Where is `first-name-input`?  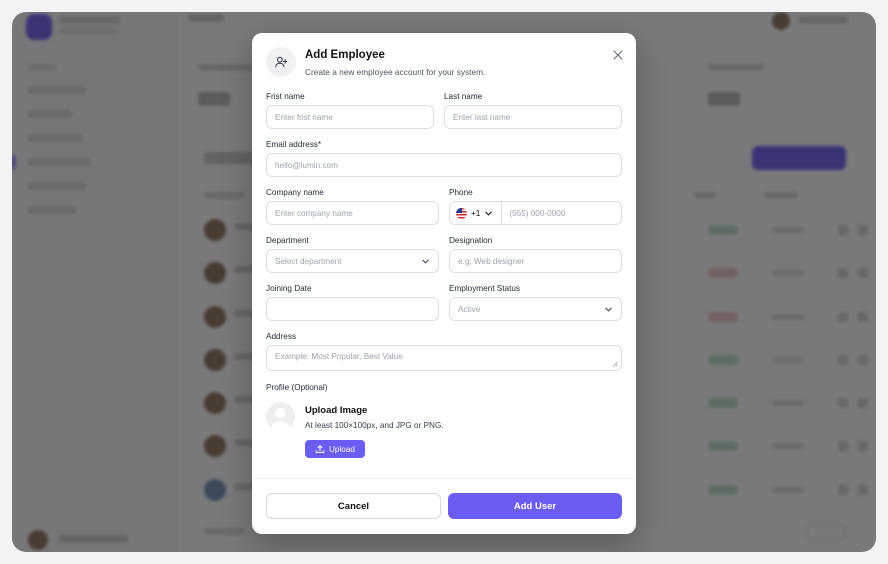 first-name-input is located at coordinates (350, 117).